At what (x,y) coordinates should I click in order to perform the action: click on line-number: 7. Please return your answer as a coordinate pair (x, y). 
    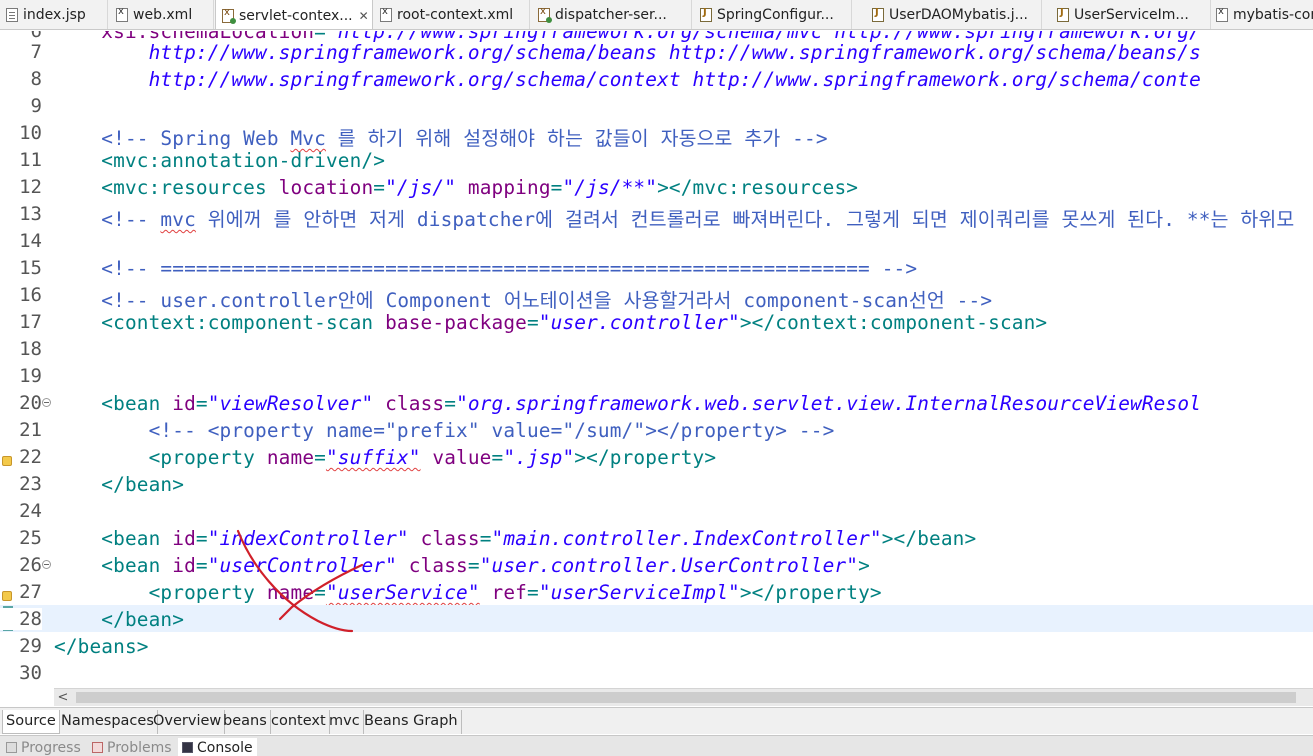
    Looking at the image, I should click on (36, 52).